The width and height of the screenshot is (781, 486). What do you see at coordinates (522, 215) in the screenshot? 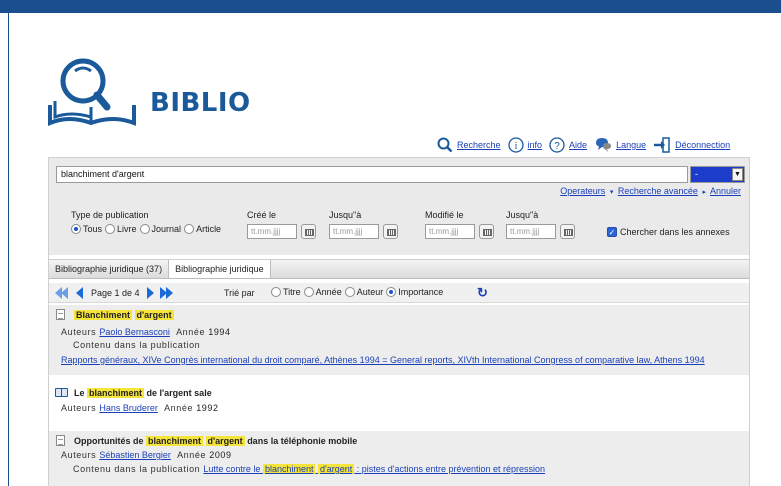
I see `modified-until-label: Jusqu"à` at bounding box center [522, 215].